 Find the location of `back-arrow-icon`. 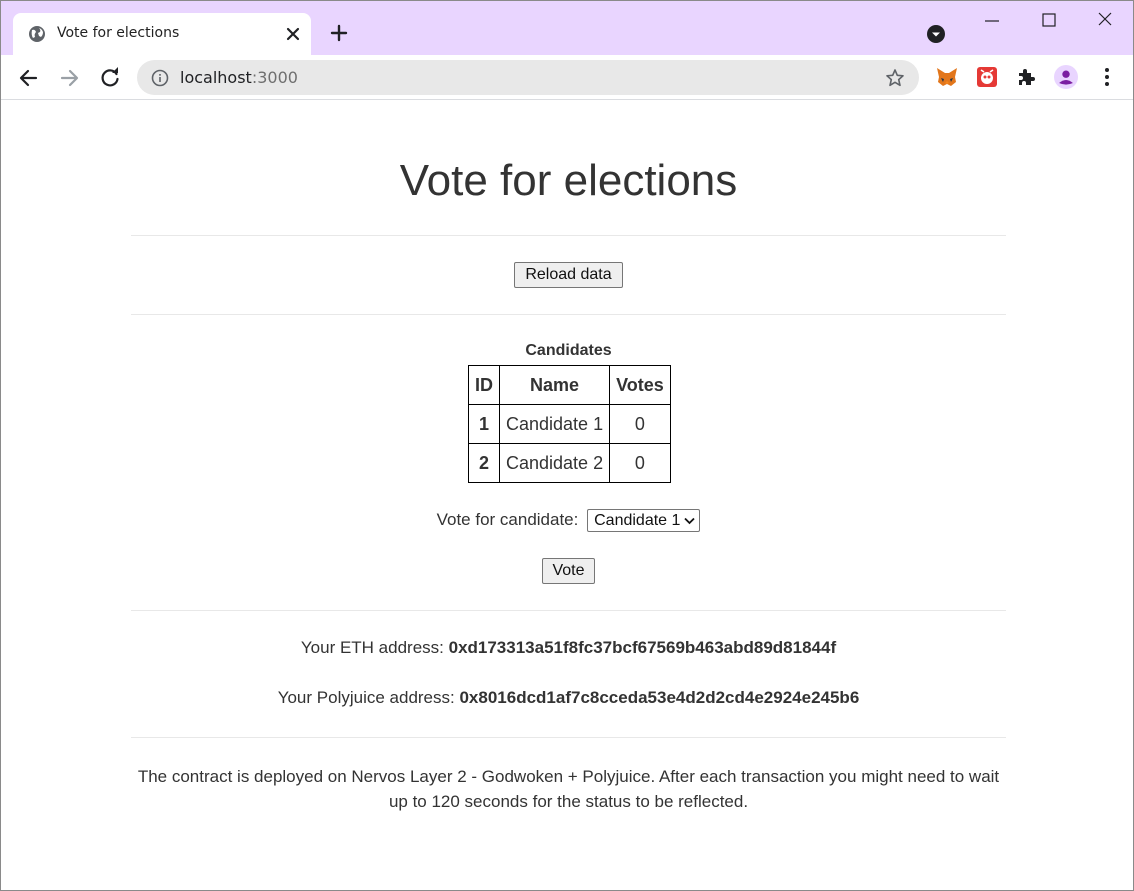

back-arrow-icon is located at coordinates (29, 78).